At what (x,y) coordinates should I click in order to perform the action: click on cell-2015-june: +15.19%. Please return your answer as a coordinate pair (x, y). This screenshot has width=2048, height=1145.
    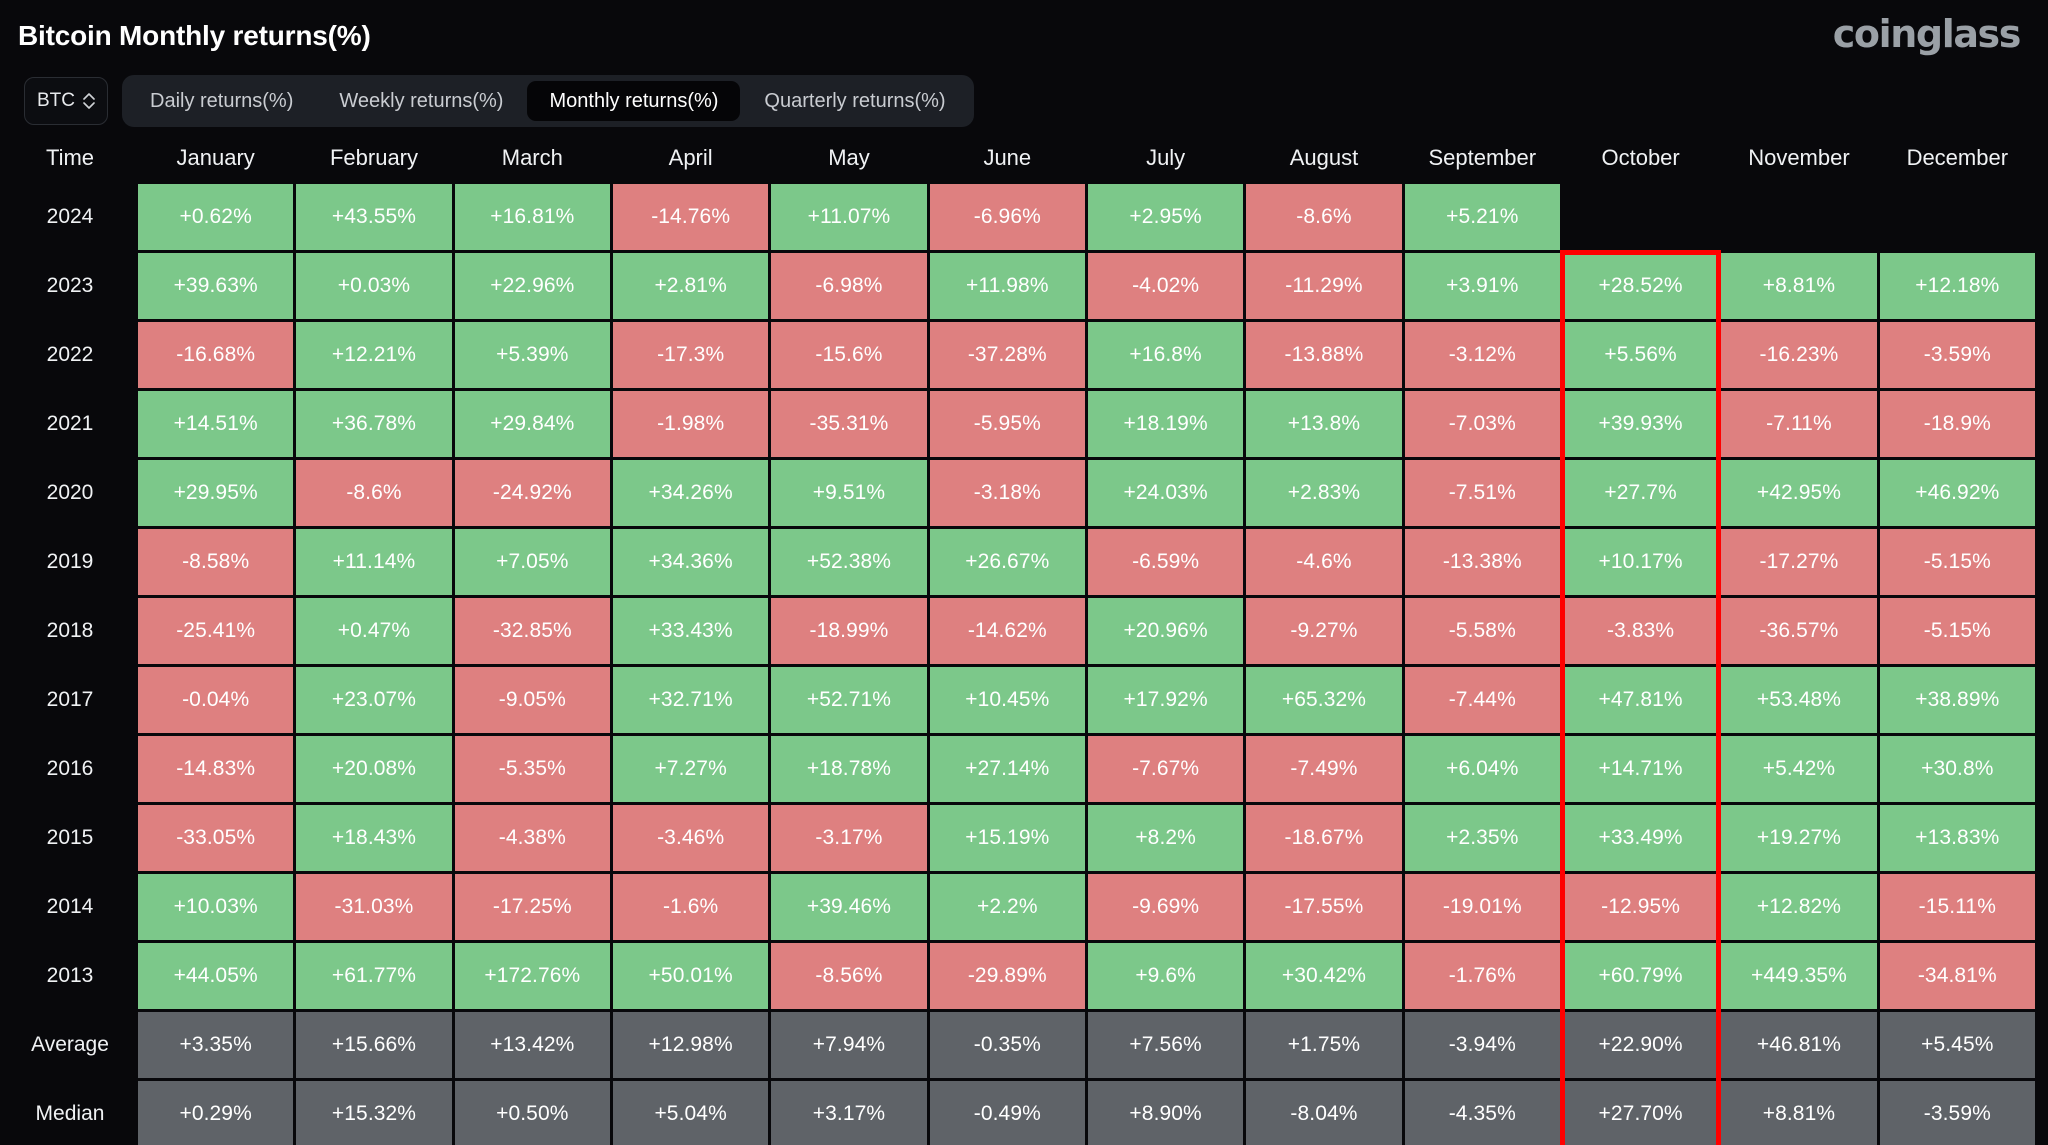
    Looking at the image, I should click on (1007, 838).